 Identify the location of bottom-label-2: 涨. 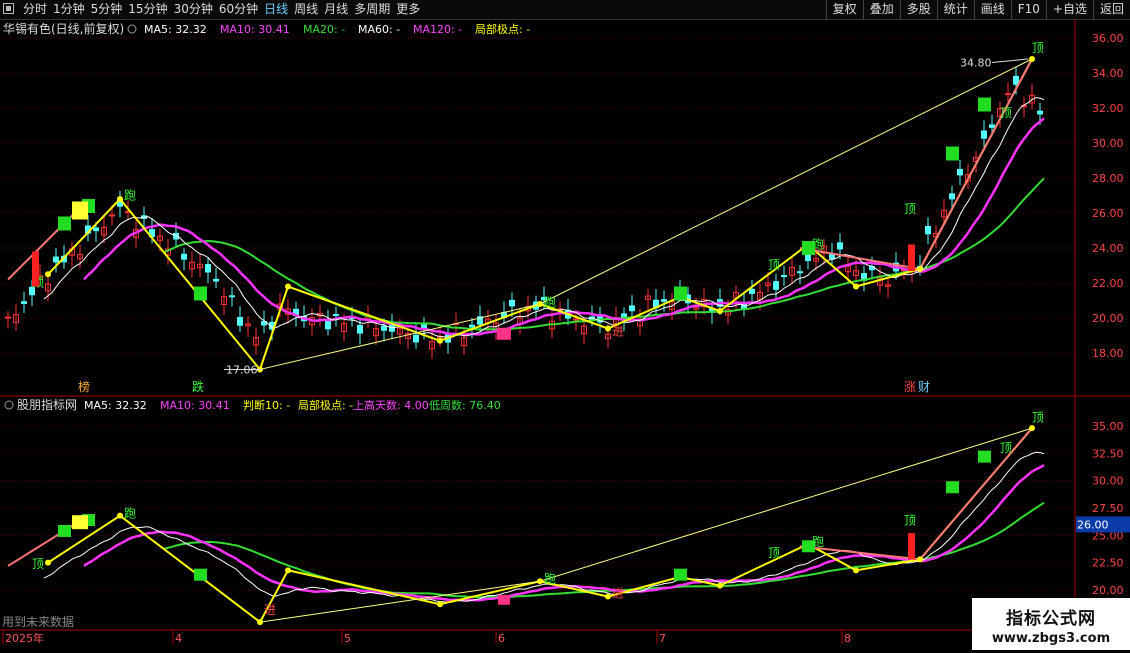
(910, 386).